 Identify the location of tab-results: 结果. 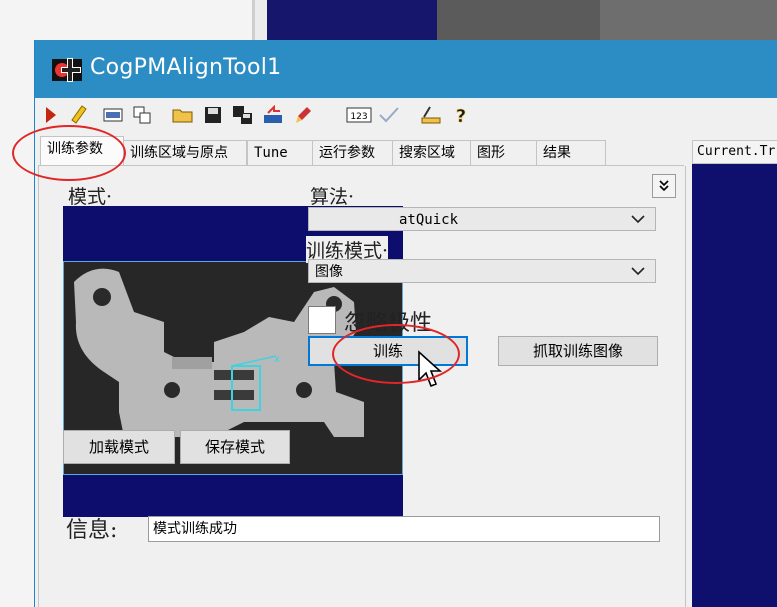
(571, 152).